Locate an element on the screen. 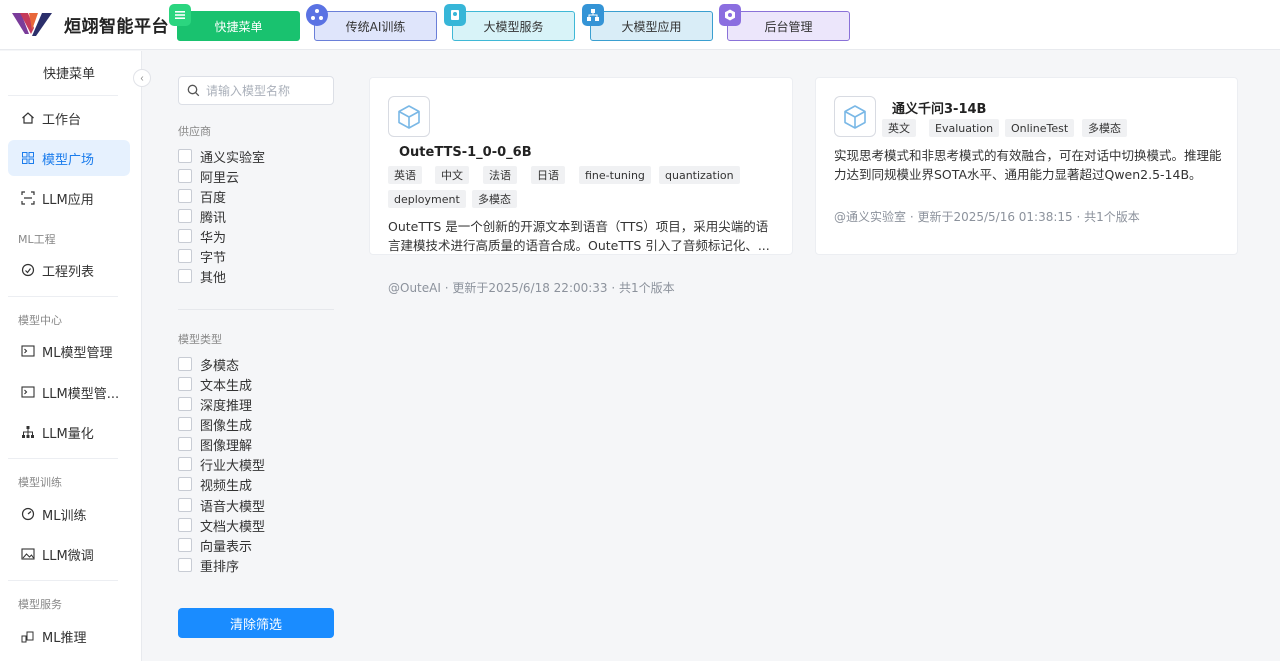 The width and height of the screenshot is (1280, 661). type-checkbox: 语音大模型 is located at coordinates (222, 506).